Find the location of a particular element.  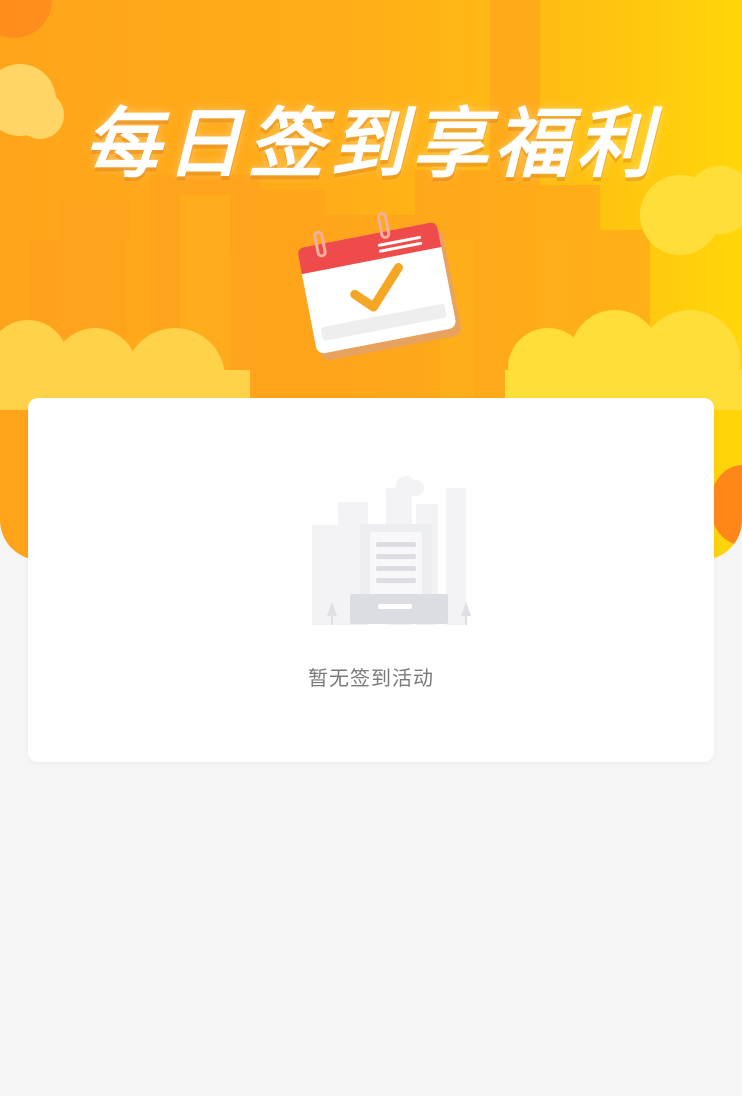

banner-title: 每日签到享福利 is located at coordinates (371, 143).